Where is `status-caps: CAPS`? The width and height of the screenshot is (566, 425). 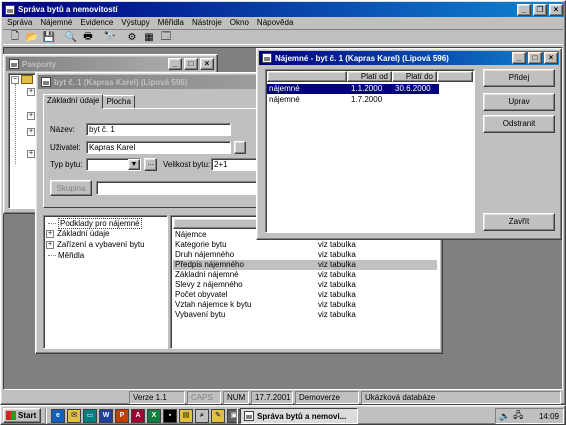 status-caps: CAPS is located at coordinates (204, 397).